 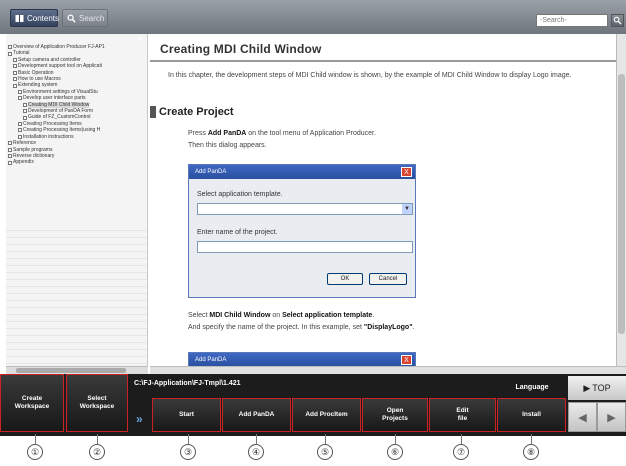 I want to click on page-title: Creating MDI Child Window, so click(x=241, y=49).